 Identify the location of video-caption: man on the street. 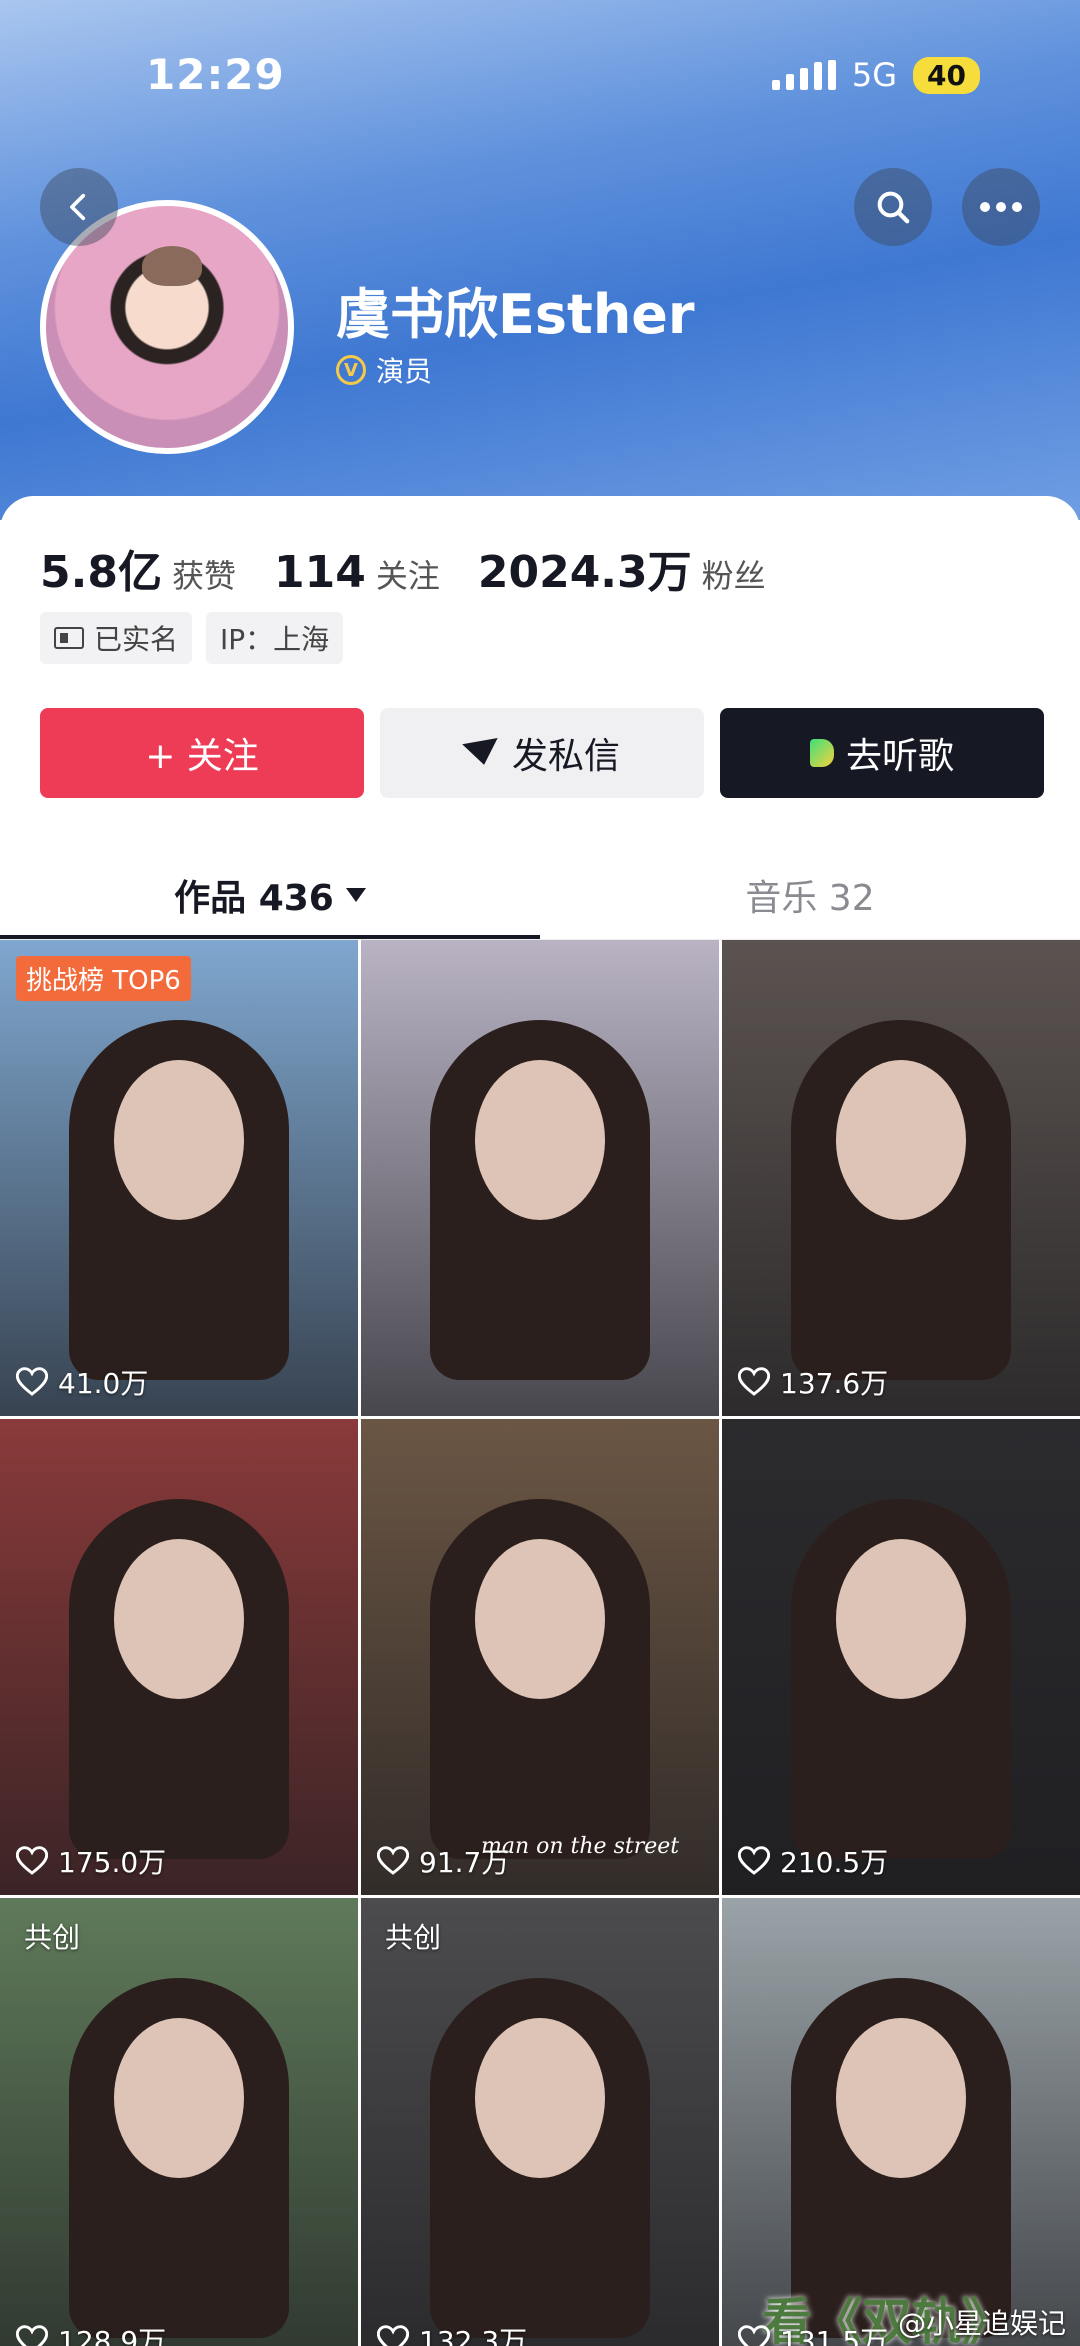
(580, 1846).